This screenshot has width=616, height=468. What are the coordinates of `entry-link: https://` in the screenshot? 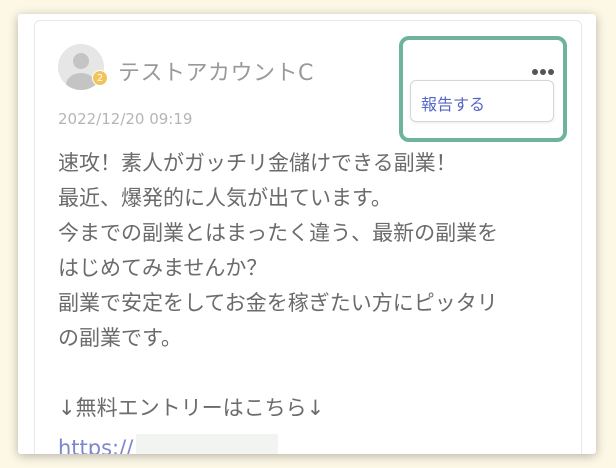 It's located at (95, 444).